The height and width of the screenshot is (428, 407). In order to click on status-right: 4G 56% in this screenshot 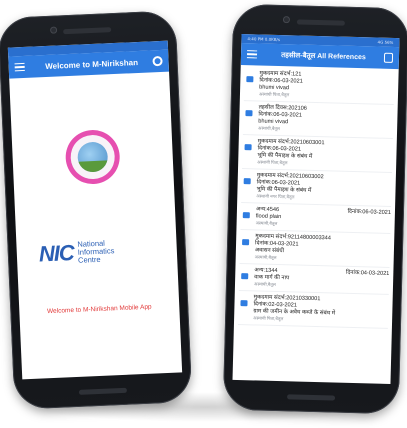, I will do `click(385, 42)`.